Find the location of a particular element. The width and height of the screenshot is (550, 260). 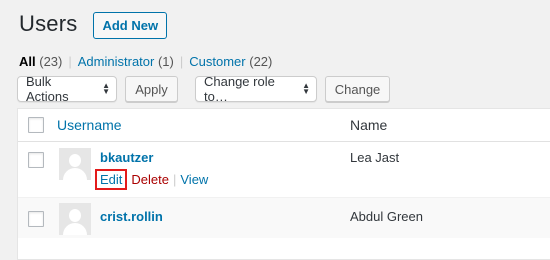

filter-administrator: Administrator (1) is located at coordinates (126, 61).